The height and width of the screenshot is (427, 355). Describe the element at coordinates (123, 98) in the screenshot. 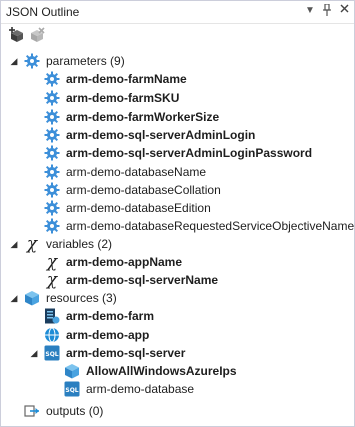

I see `tree-item-label: arm-demo-farmSKU` at that location.